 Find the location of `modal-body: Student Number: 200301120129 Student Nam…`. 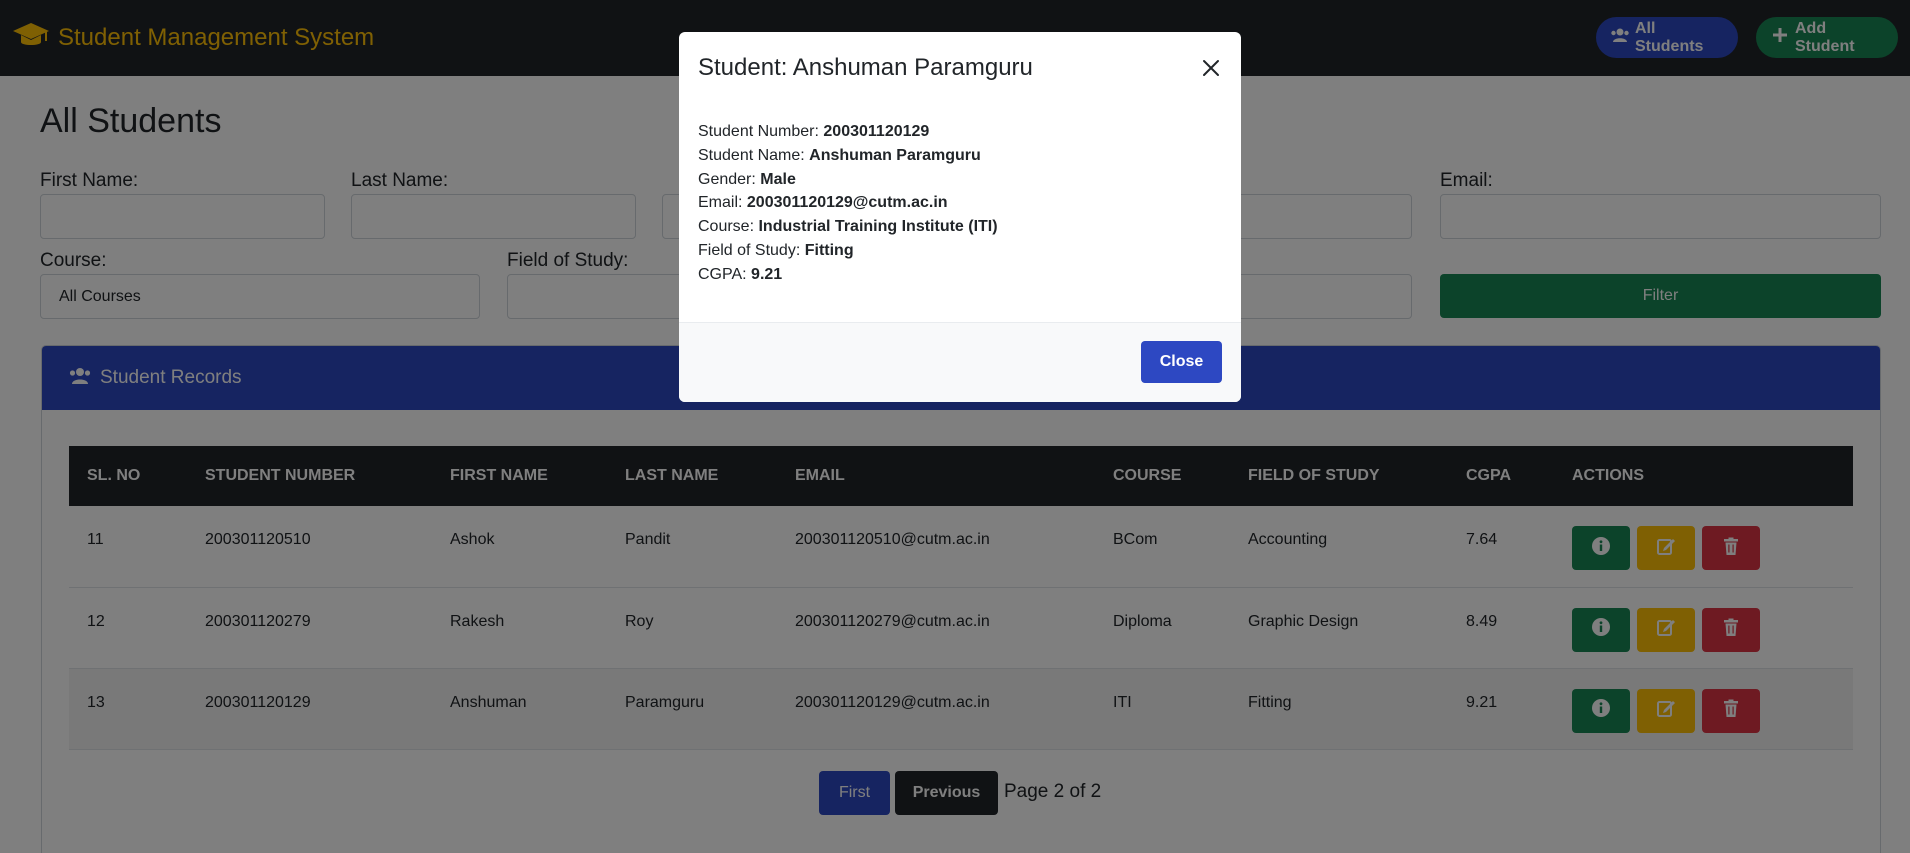

modal-body: Student Number: 200301120129 Student Nam… is located at coordinates (848, 203).